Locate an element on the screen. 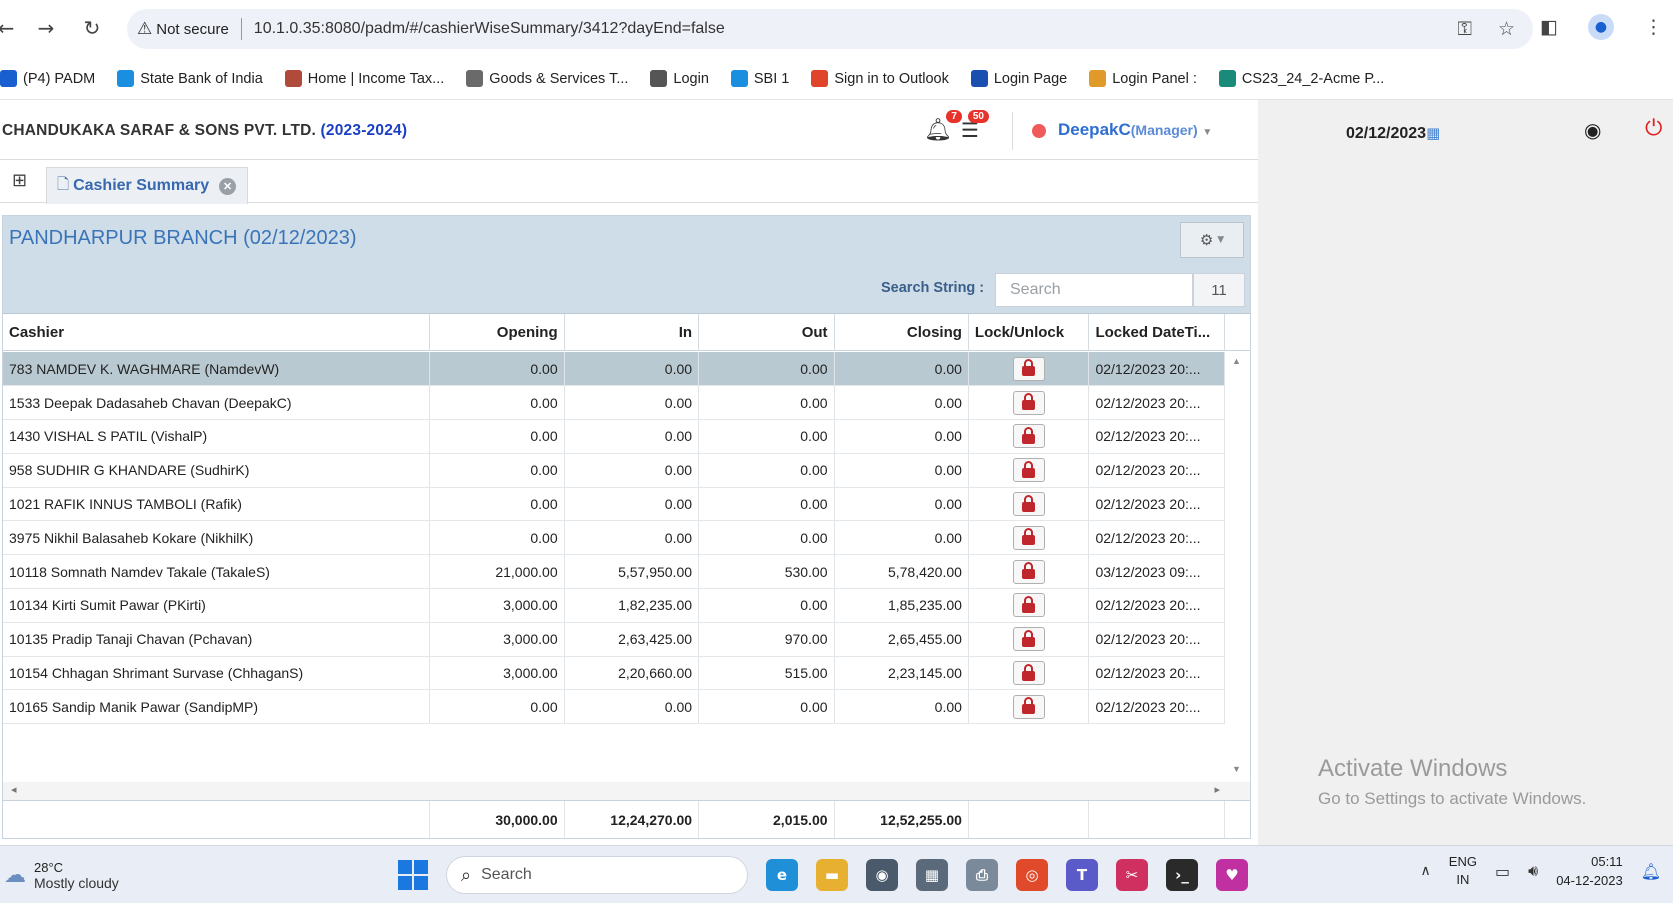 The height and width of the screenshot is (903, 1673). forward-icon: → is located at coordinates (46, 28).